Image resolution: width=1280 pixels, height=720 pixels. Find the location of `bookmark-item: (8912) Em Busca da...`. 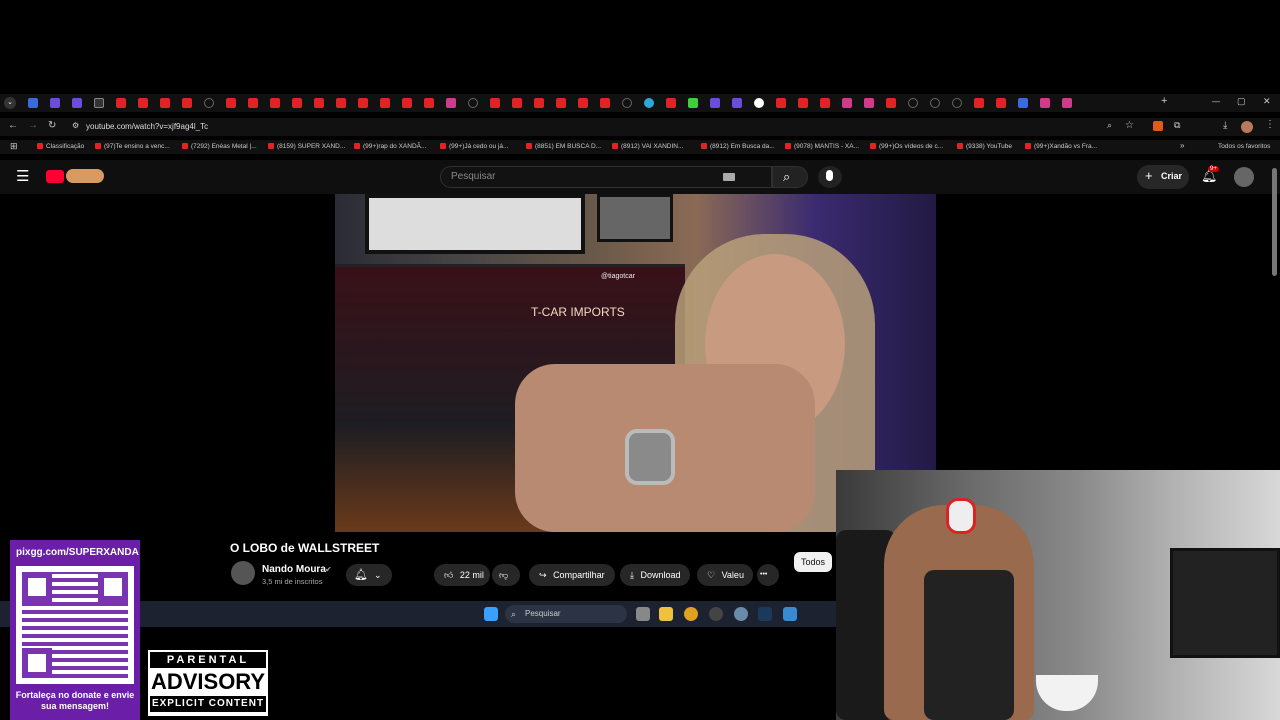

bookmark-item: (8912) Em Busca da... is located at coordinates (738, 146).